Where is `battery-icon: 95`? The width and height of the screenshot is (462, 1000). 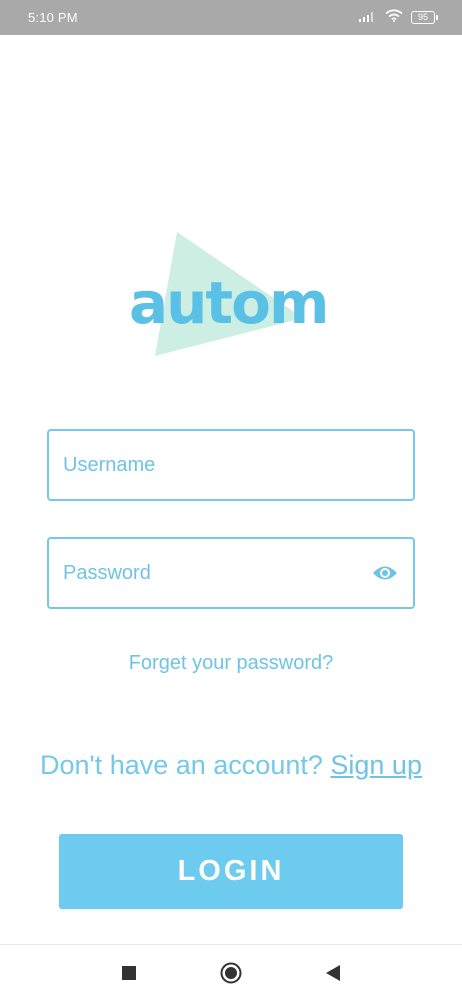
battery-icon: 95 is located at coordinates (424, 17).